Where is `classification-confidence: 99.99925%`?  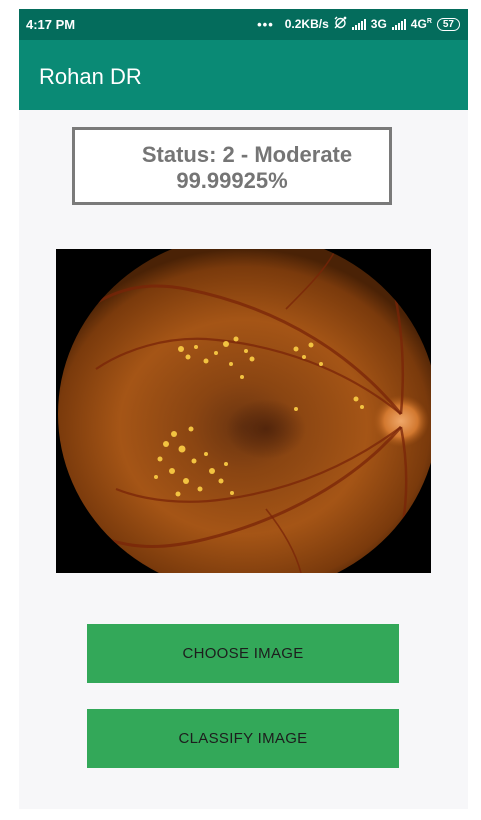
classification-confidence: 99.99925% is located at coordinates (232, 180).